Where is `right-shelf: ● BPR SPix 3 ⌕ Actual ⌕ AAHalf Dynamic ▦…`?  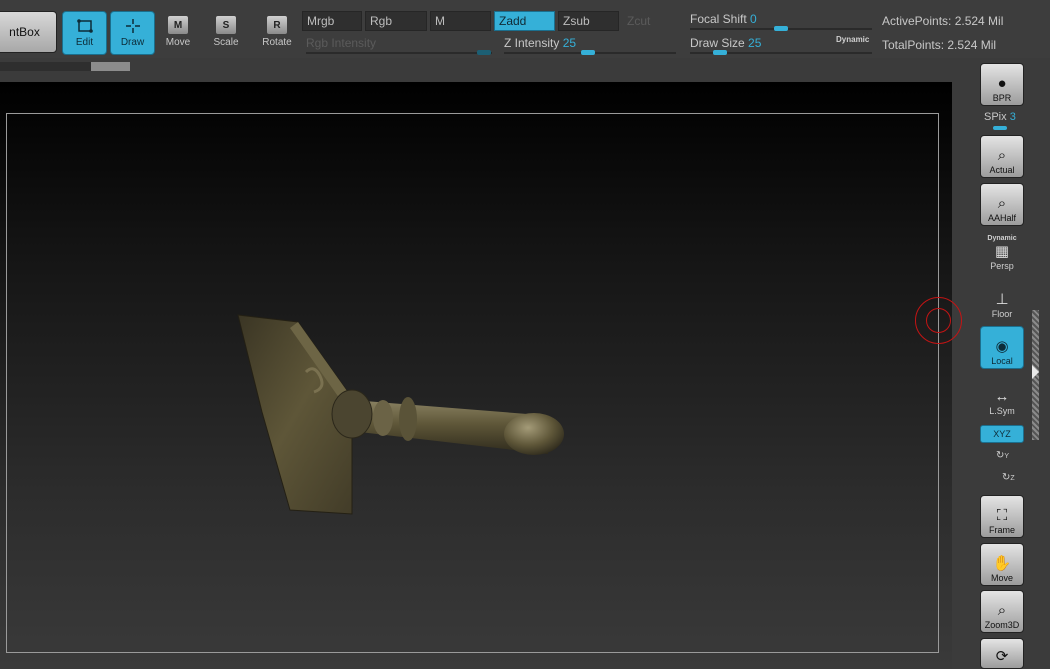 right-shelf: ● BPR SPix 3 ⌕ Actual ⌕ AAHalf Dynamic ▦… is located at coordinates (1003, 363).